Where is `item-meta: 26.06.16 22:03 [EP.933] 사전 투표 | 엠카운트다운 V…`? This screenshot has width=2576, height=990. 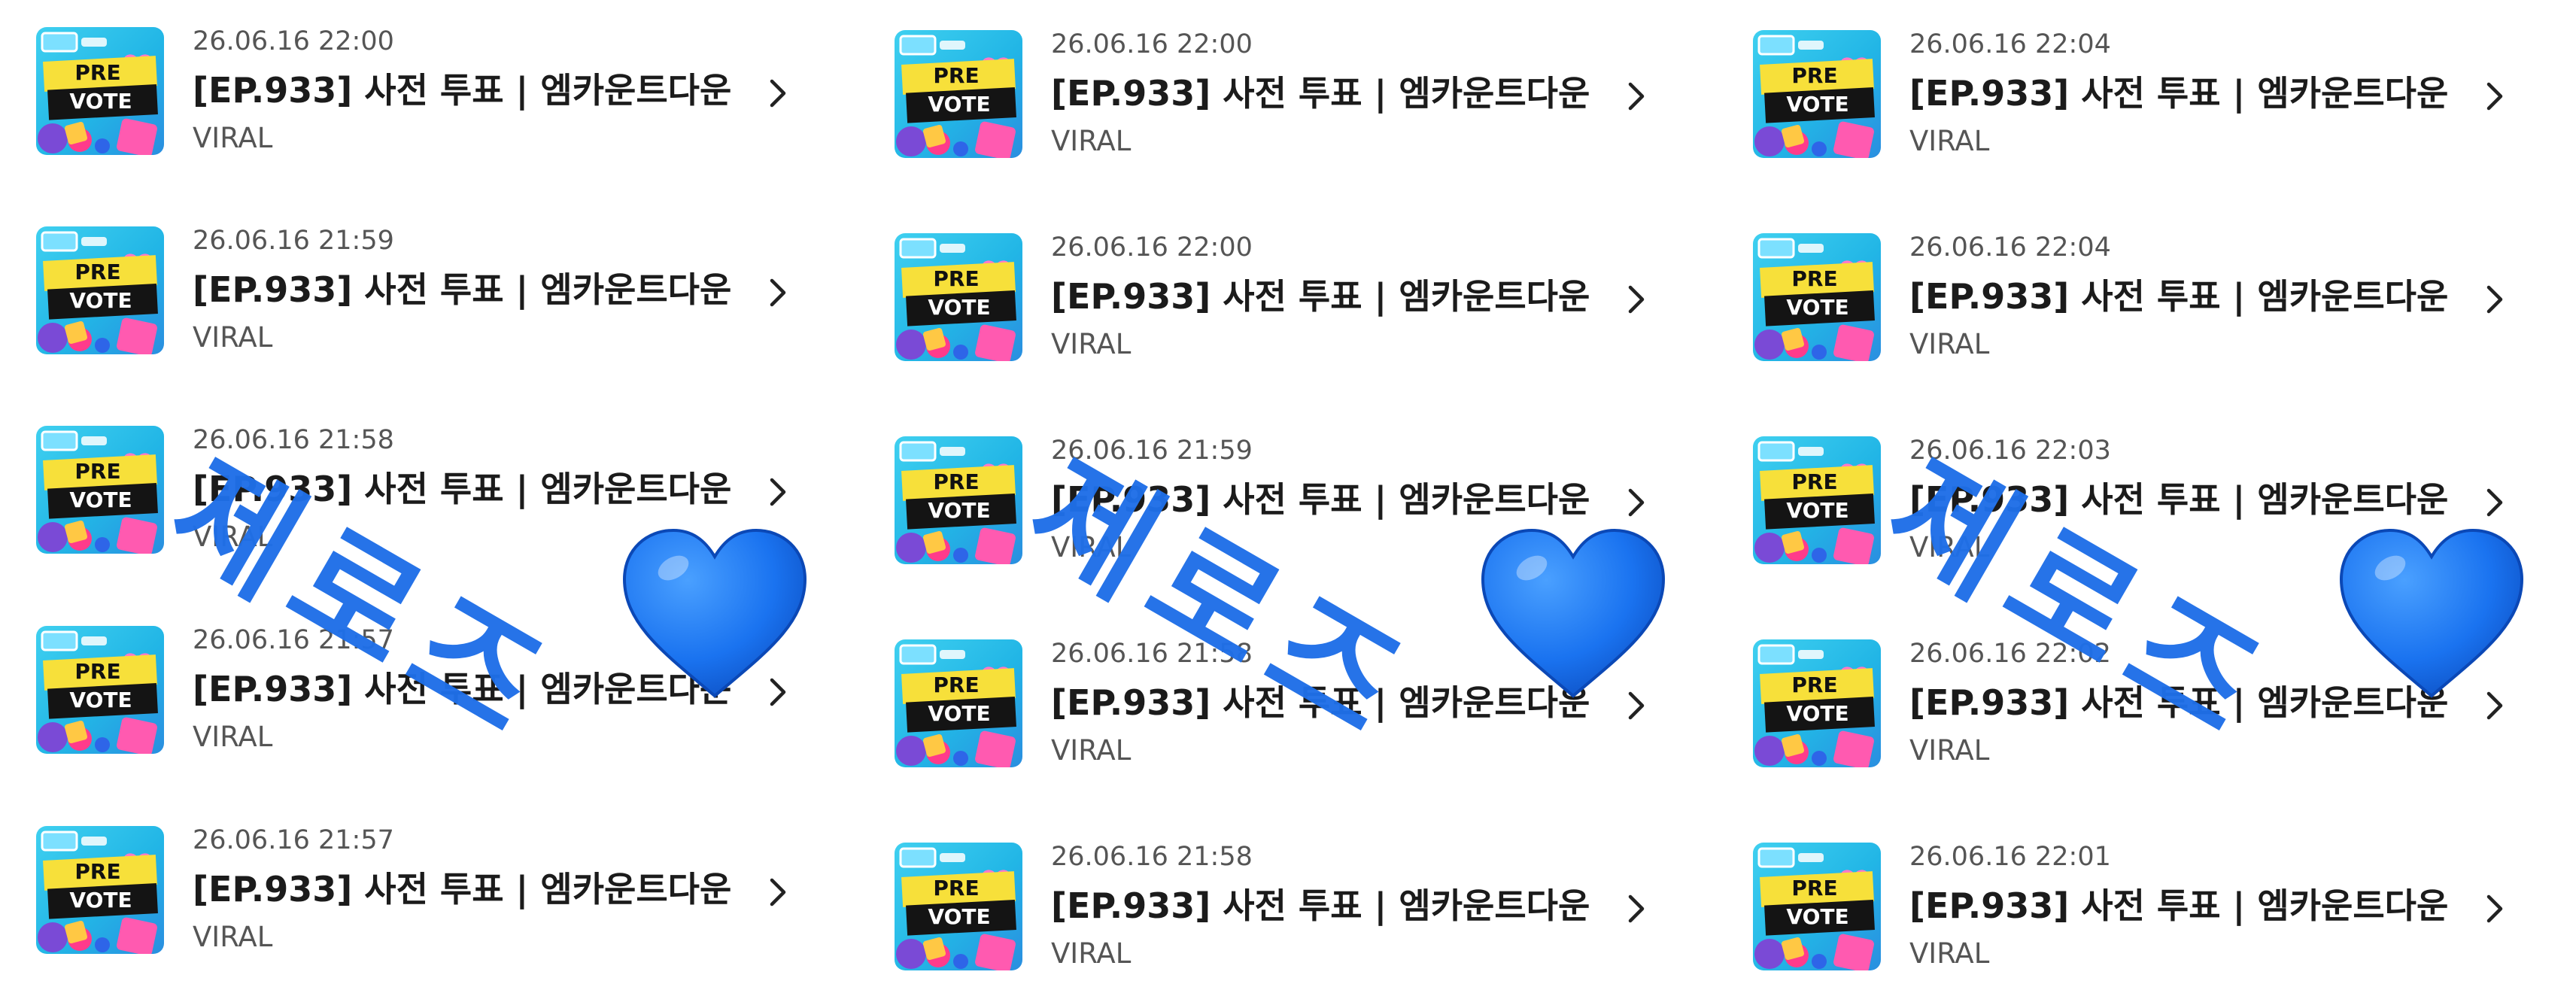
item-meta: 26.06.16 22:03 [EP.933] 사전 투표 | 엠카운트다운 V… is located at coordinates (2193, 499).